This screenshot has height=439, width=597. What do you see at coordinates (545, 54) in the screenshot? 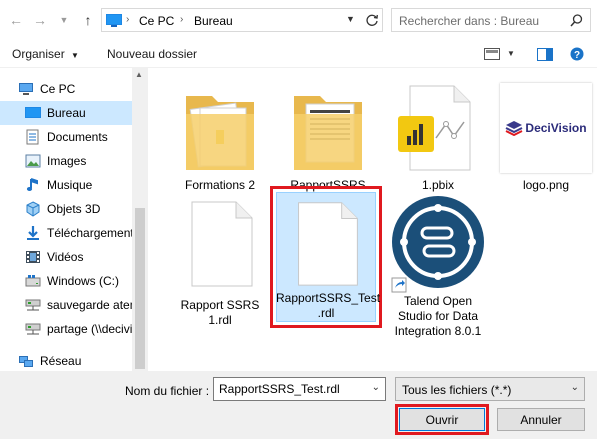
I see `preview-pane-icon` at bounding box center [545, 54].